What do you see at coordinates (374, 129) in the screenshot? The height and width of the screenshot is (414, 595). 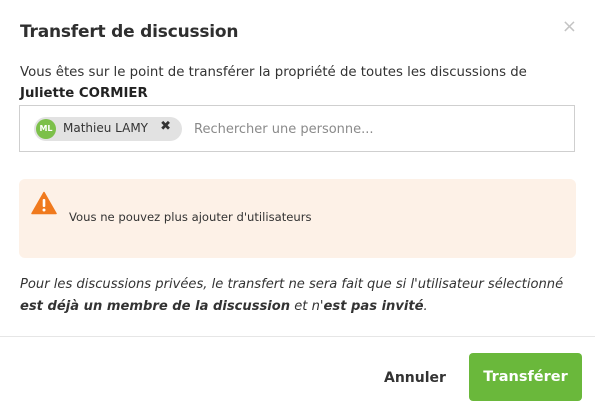 I see `search-input` at bounding box center [374, 129].